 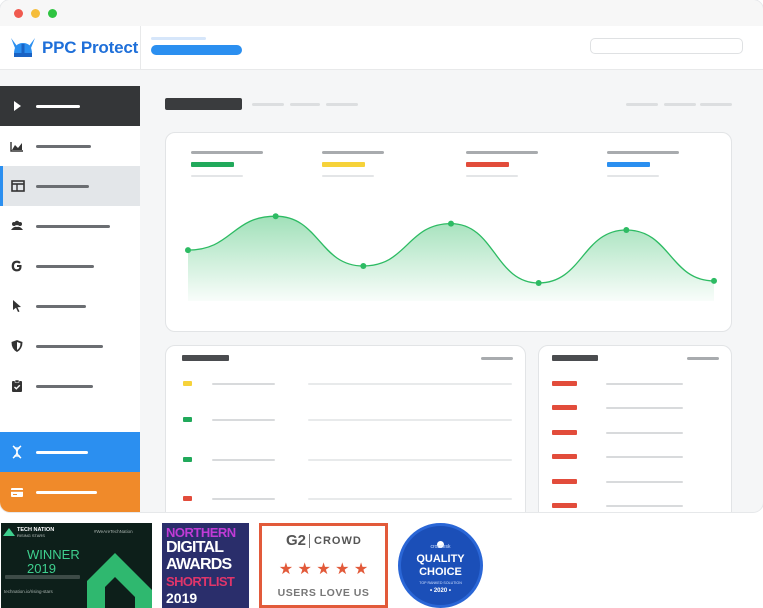 I want to click on crozdesk-year: • 2020 •, so click(x=440, y=591).